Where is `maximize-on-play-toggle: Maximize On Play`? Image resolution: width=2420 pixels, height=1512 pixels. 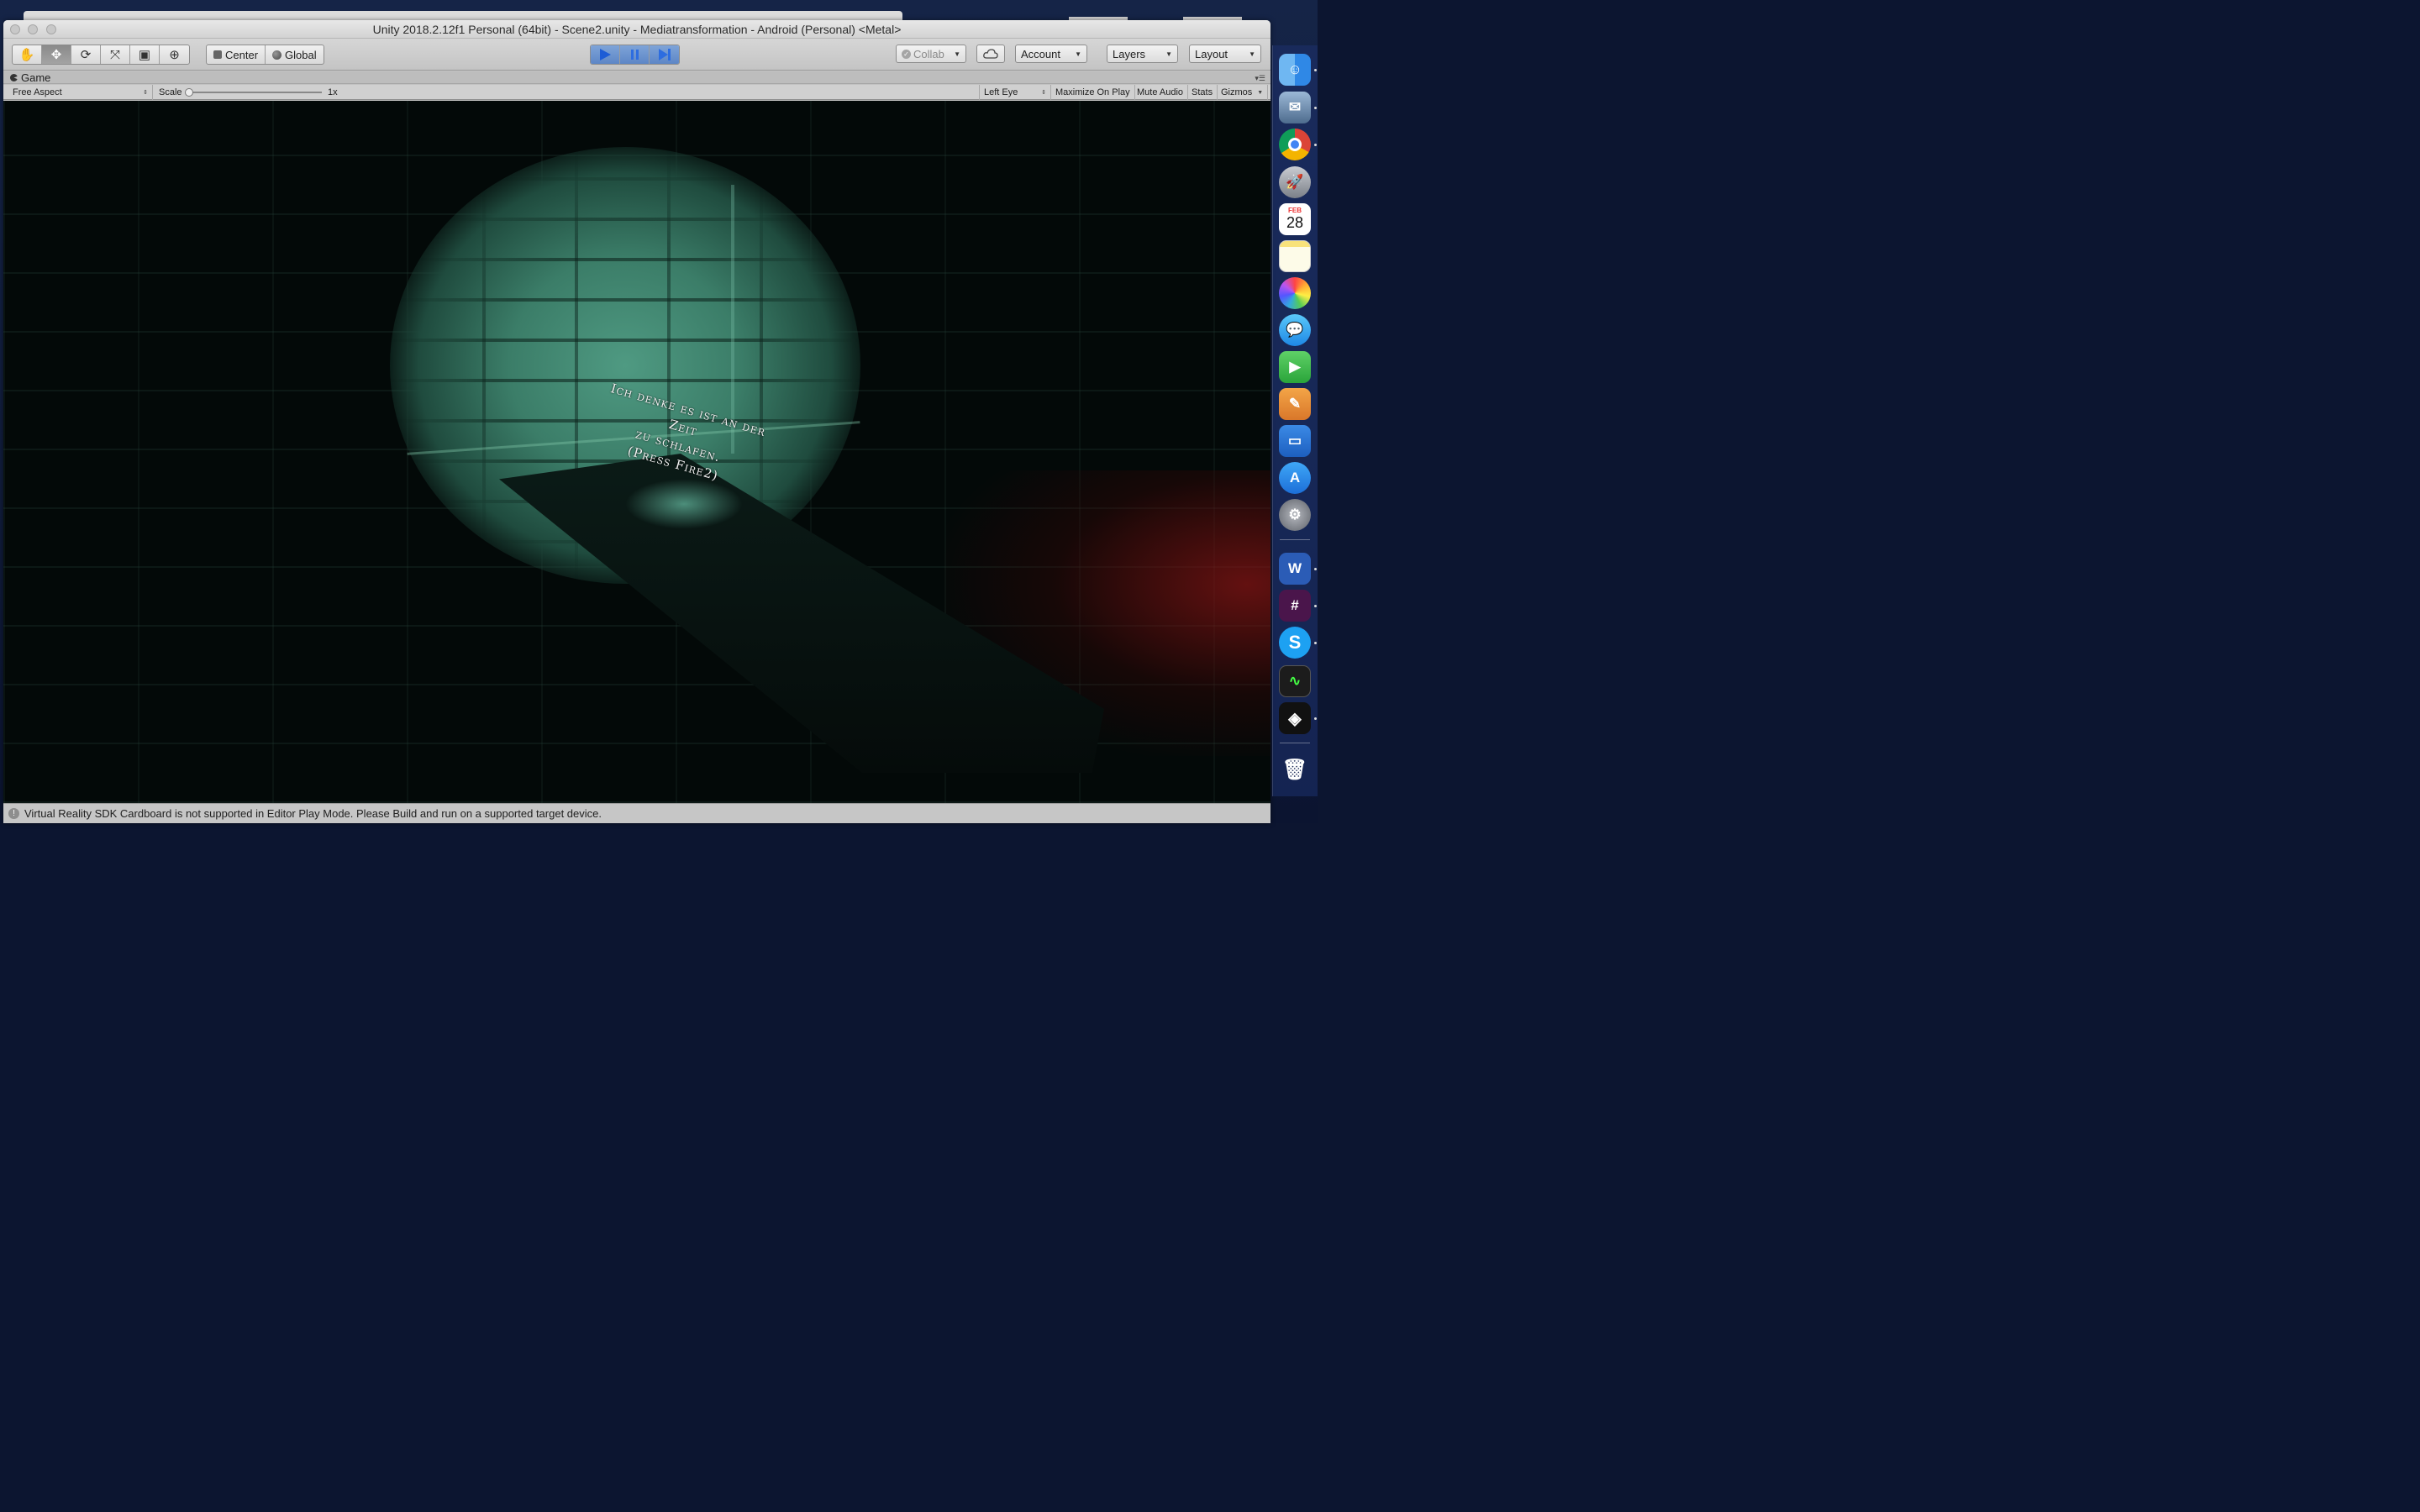
maximize-on-play-toggle: Maximize On Play is located at coordinates (1093, 92).